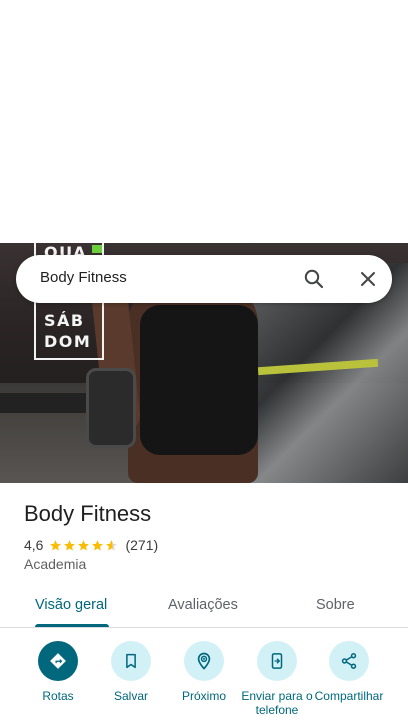  I want to click on rating-row: 4,6 (271), so click(91, 545).